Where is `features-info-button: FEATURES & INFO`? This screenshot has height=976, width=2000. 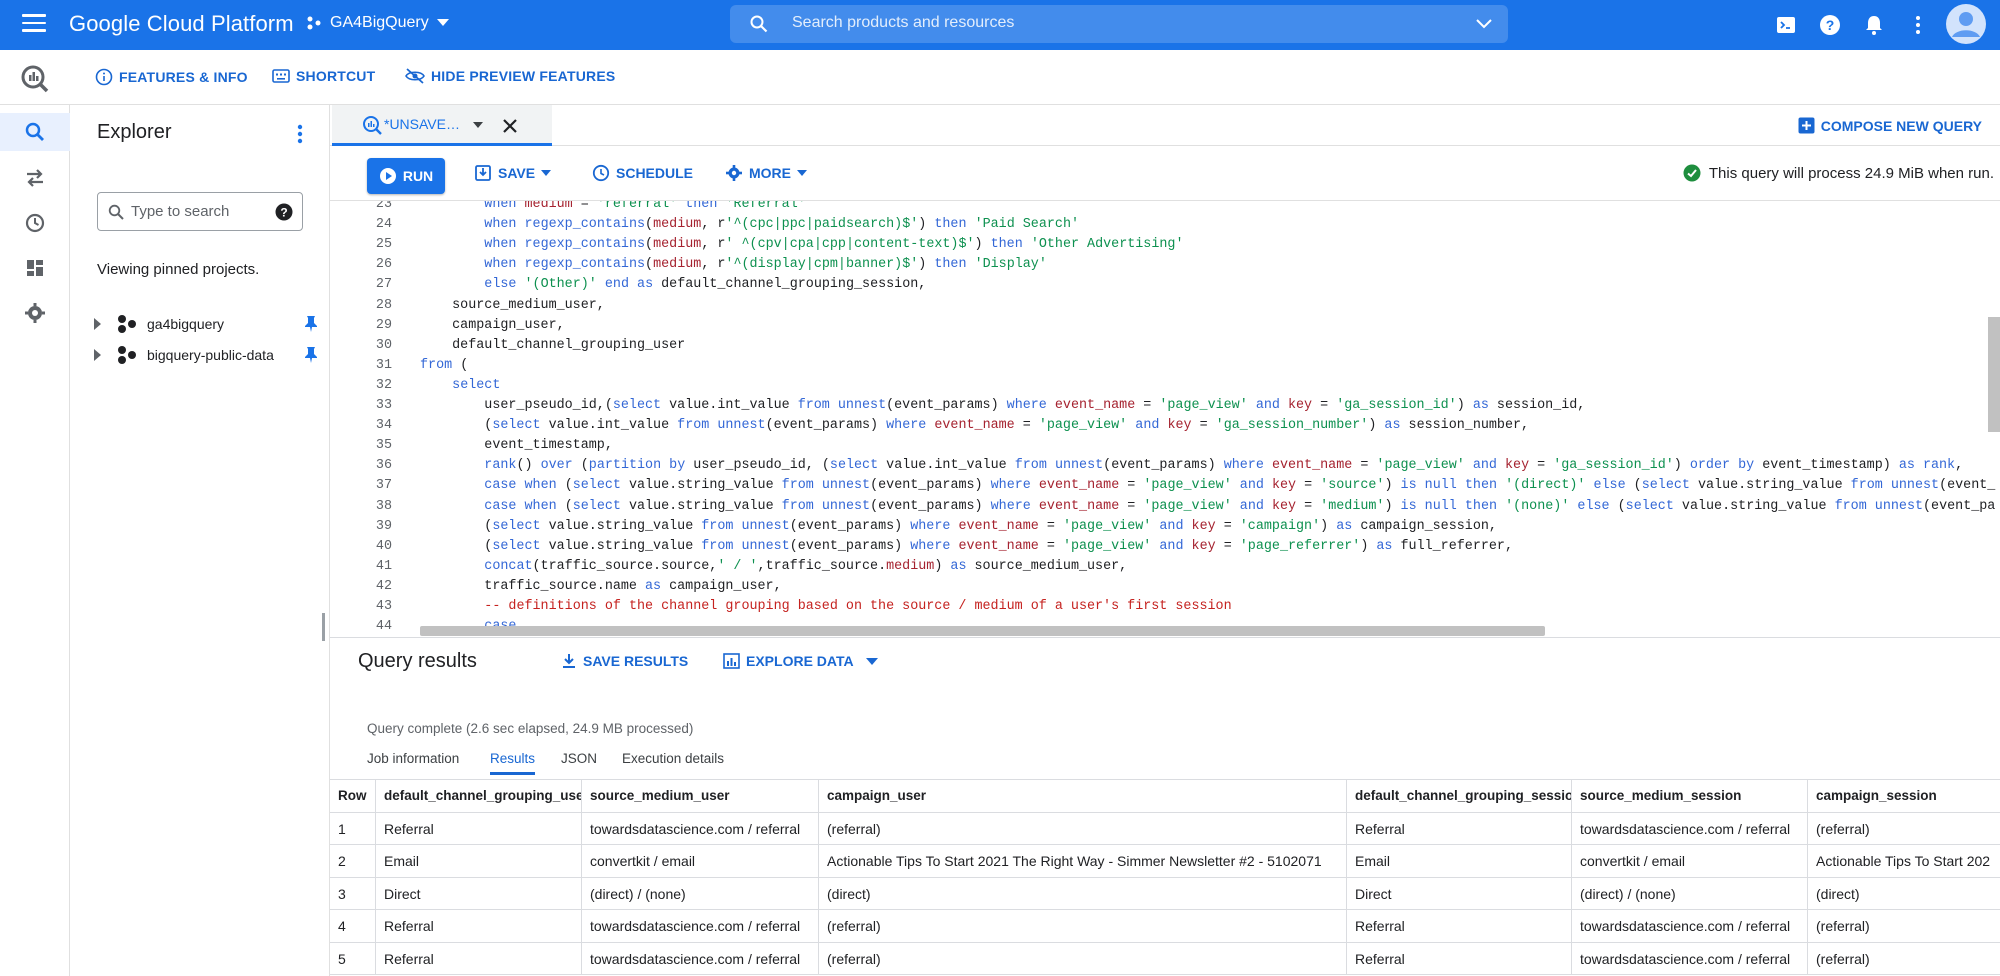
features-info-button: FEATURES & INFO is located at coordinates (171, 77).